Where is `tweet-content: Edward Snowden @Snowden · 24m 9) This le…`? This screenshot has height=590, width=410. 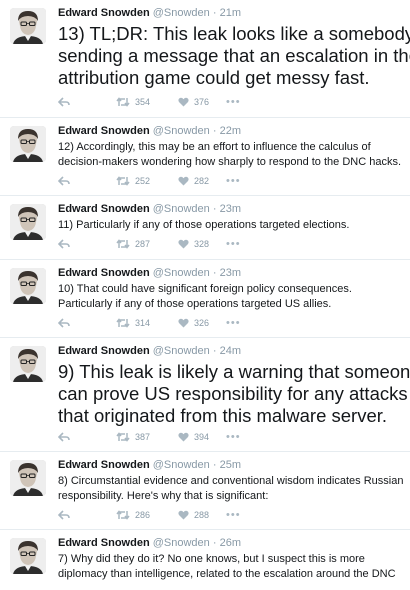 tweet-content: Edward Snowden @Snowden · 24m 9) This le… is located at coordinates (234, 385).